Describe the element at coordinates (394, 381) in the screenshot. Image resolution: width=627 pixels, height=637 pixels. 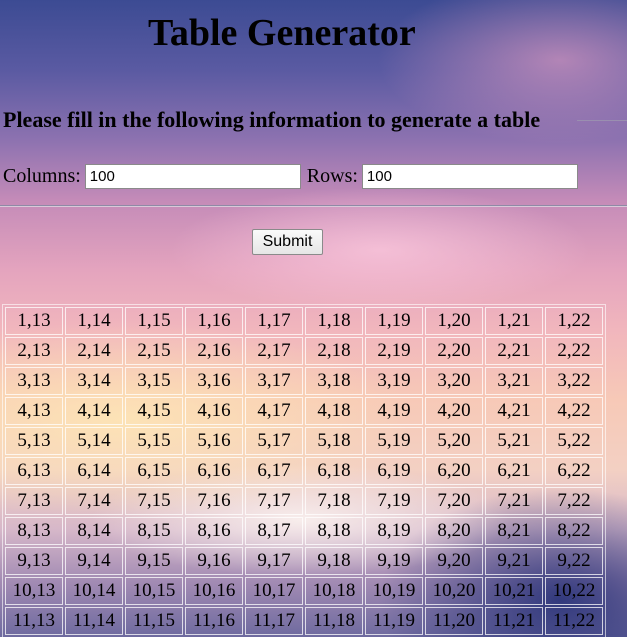
I see `table-cell: 3,19` at that location.